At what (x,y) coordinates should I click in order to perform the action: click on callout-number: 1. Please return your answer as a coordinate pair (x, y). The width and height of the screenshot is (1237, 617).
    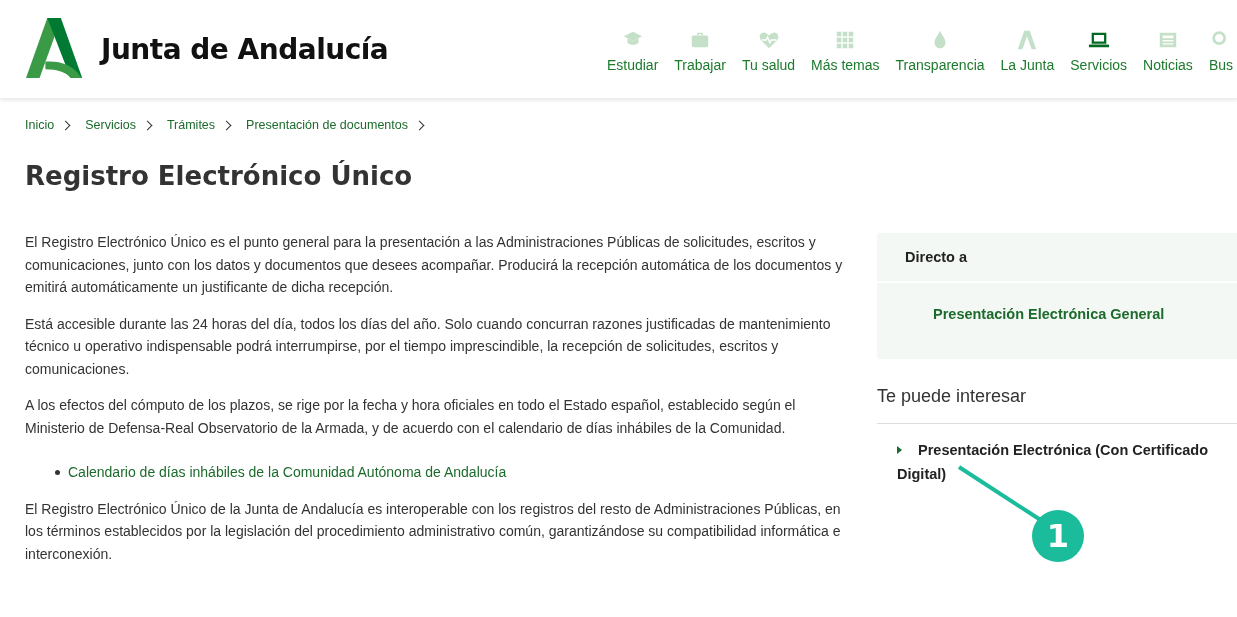
    Looking at the image, I should click on (1058, 536).